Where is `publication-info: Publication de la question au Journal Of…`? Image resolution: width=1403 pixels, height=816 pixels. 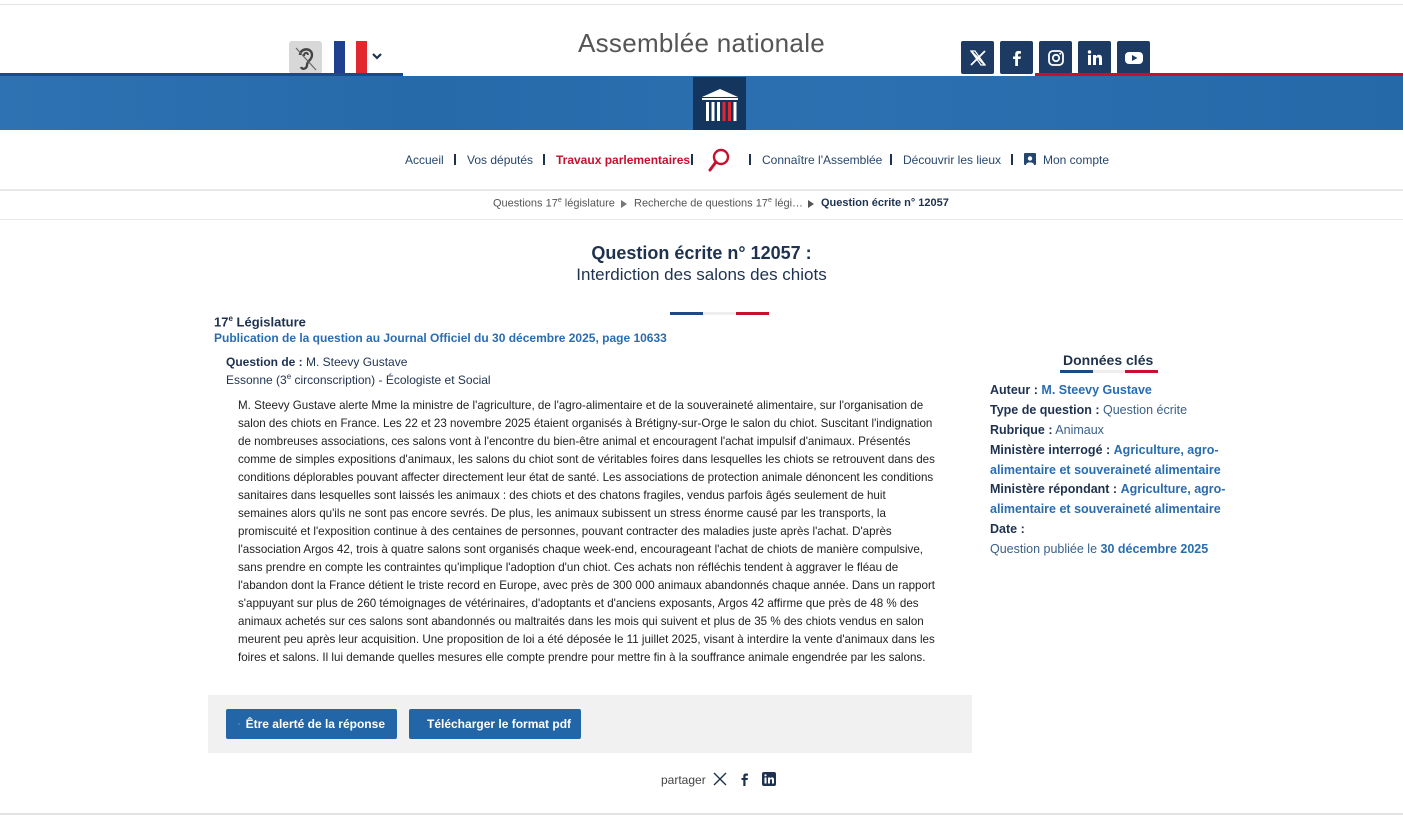 publication-info: Publication de la question au Journal Of… is located at coordinates (440, 338).